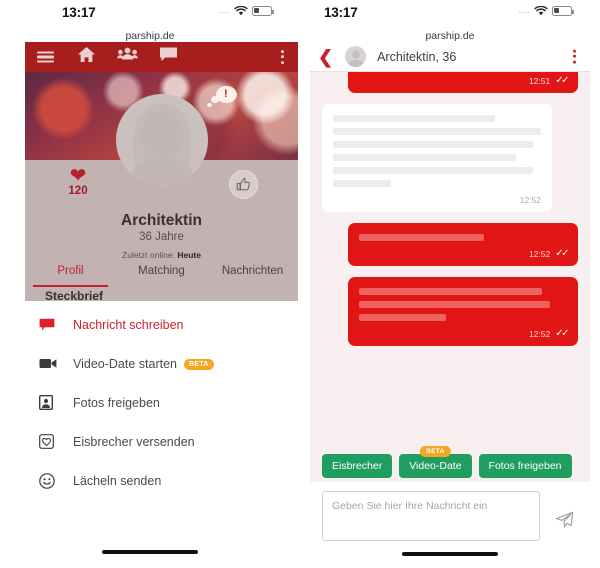 The width and height of the screenshot is (600, 568). I want to click on default-female-avatar-icon, so click(161, 140).